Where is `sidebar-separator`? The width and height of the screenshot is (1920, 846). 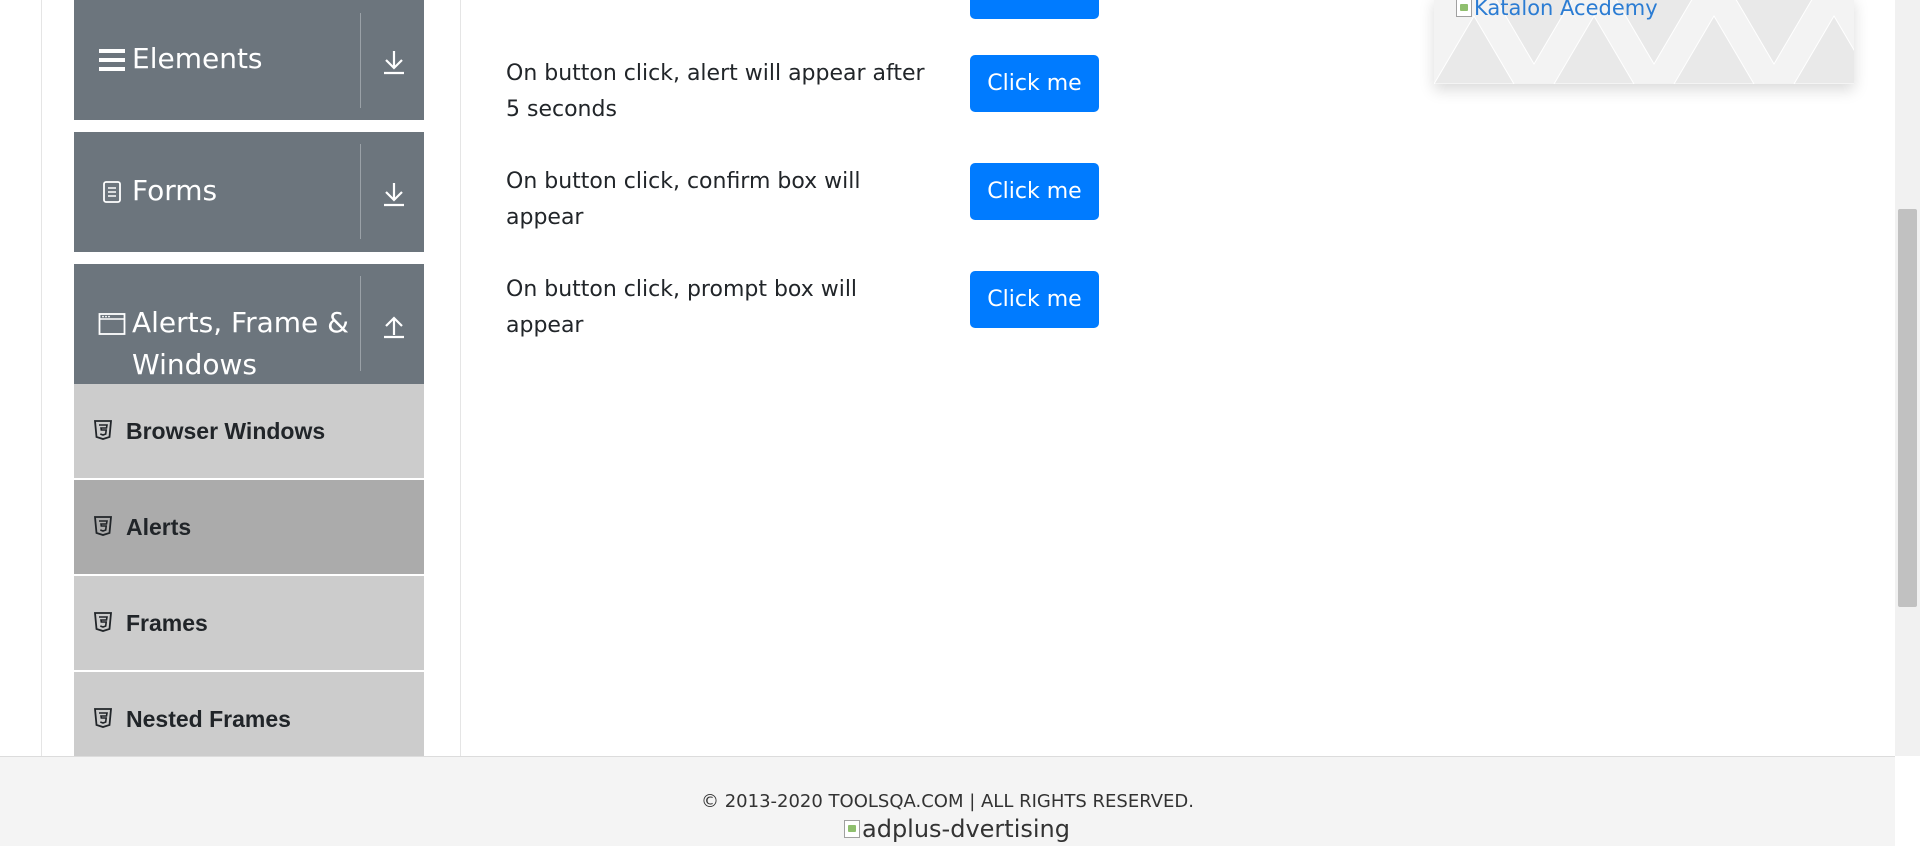
sidebar-separator is located at coordinates (460, 378).